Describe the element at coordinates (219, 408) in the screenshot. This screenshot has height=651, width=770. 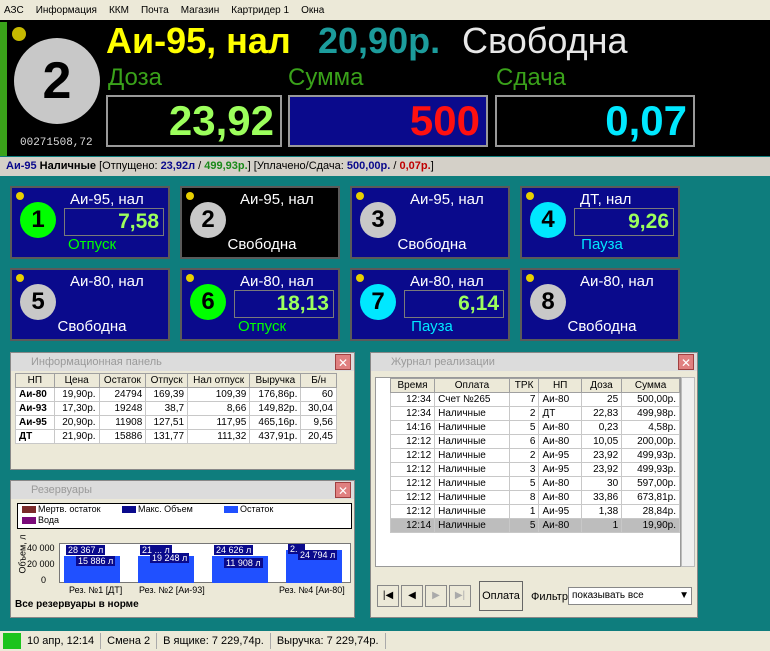
I see `info-cell: 8,66` at that location.